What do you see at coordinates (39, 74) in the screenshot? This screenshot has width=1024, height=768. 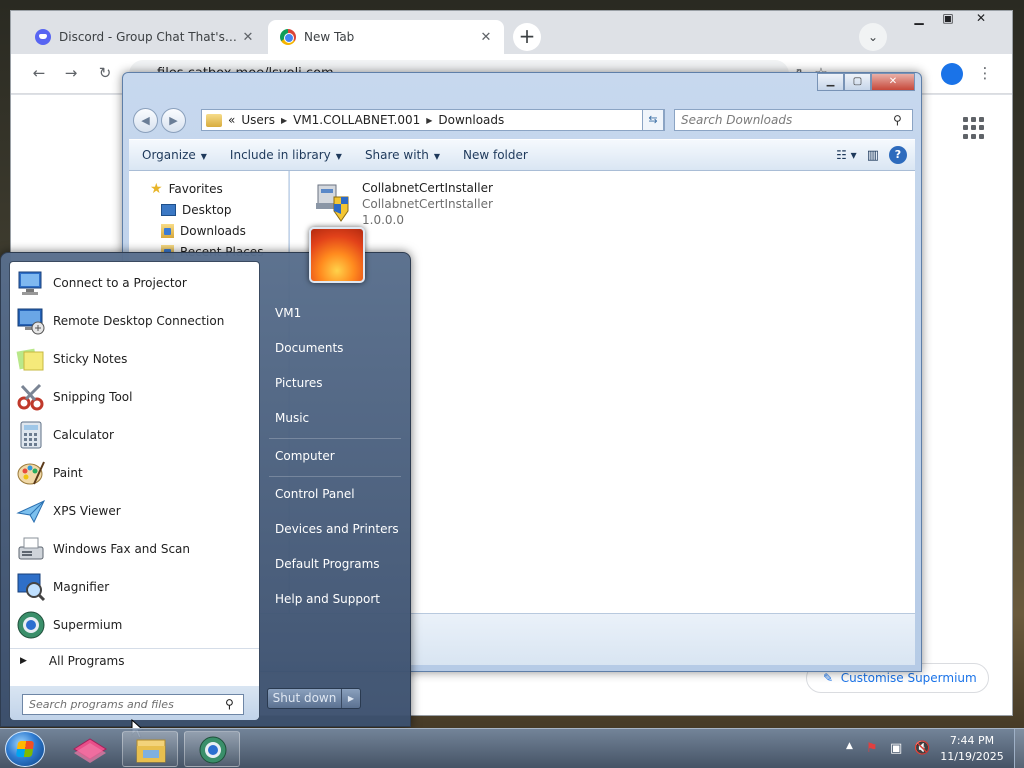 I see `back-arrow-icon: ←` at bounding box center [39, 74].